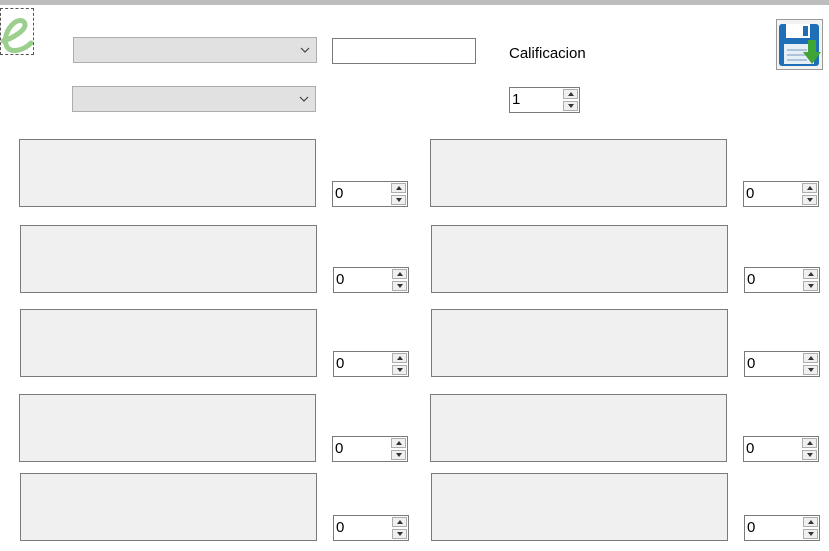 This screenshot has width=829, height=551. Describe the element at coordinates (17, 31) in the screenshot. I see `e-logo-icon` at that location.